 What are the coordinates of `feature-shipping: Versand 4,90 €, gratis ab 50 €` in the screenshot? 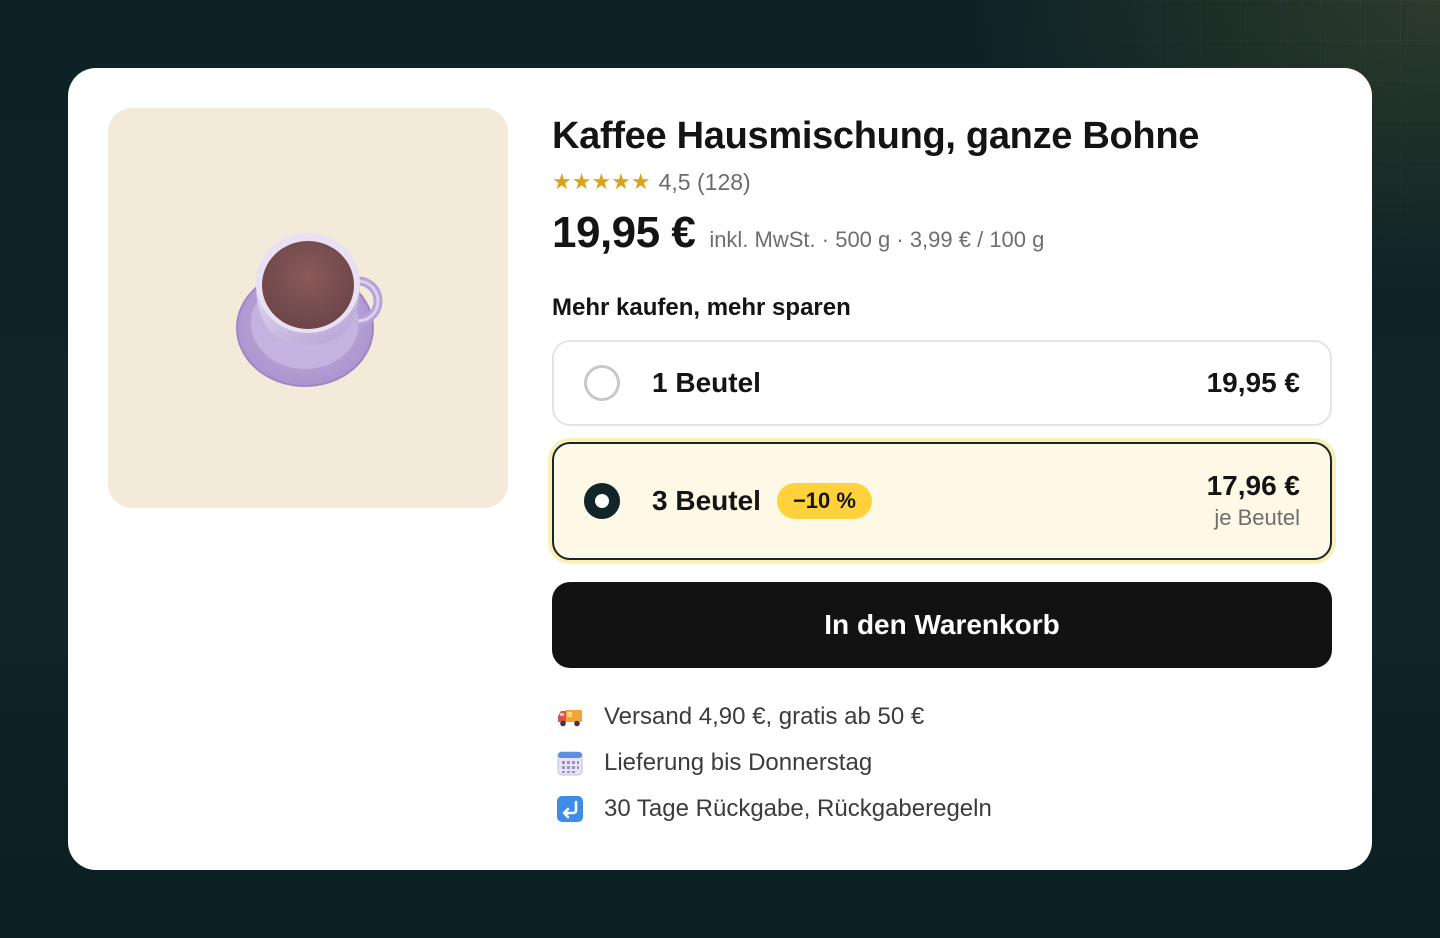 It's located at (942, 717).